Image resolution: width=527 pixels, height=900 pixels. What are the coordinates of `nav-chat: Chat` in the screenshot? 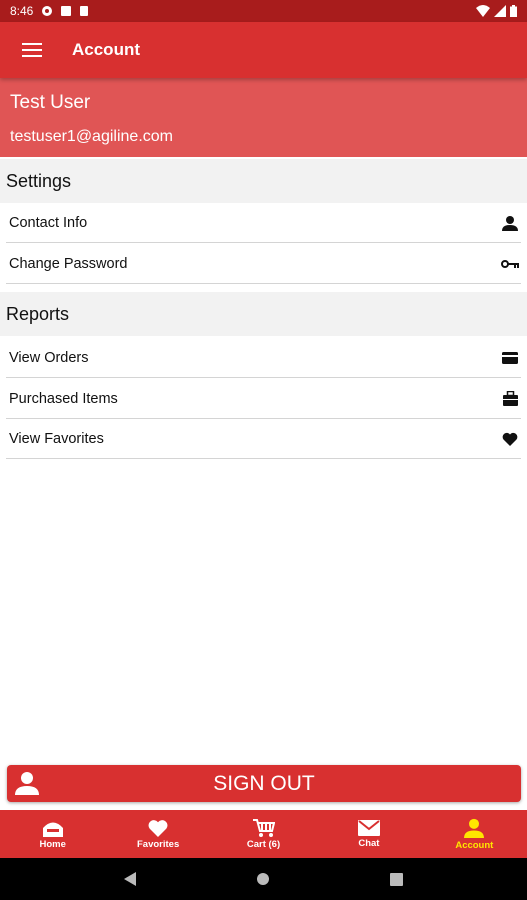 It's located at (368, 834).